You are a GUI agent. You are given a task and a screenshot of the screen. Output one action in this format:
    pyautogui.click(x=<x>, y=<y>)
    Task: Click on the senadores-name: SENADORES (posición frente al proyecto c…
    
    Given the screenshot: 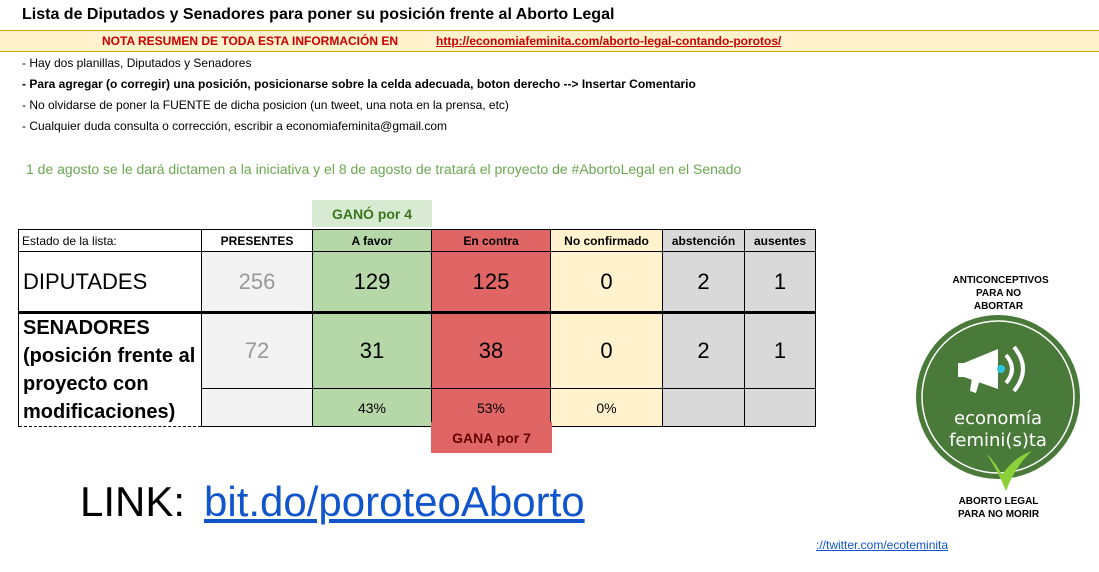 What is the action you would take?
    pyautogui.click(x=110, y=369)
    